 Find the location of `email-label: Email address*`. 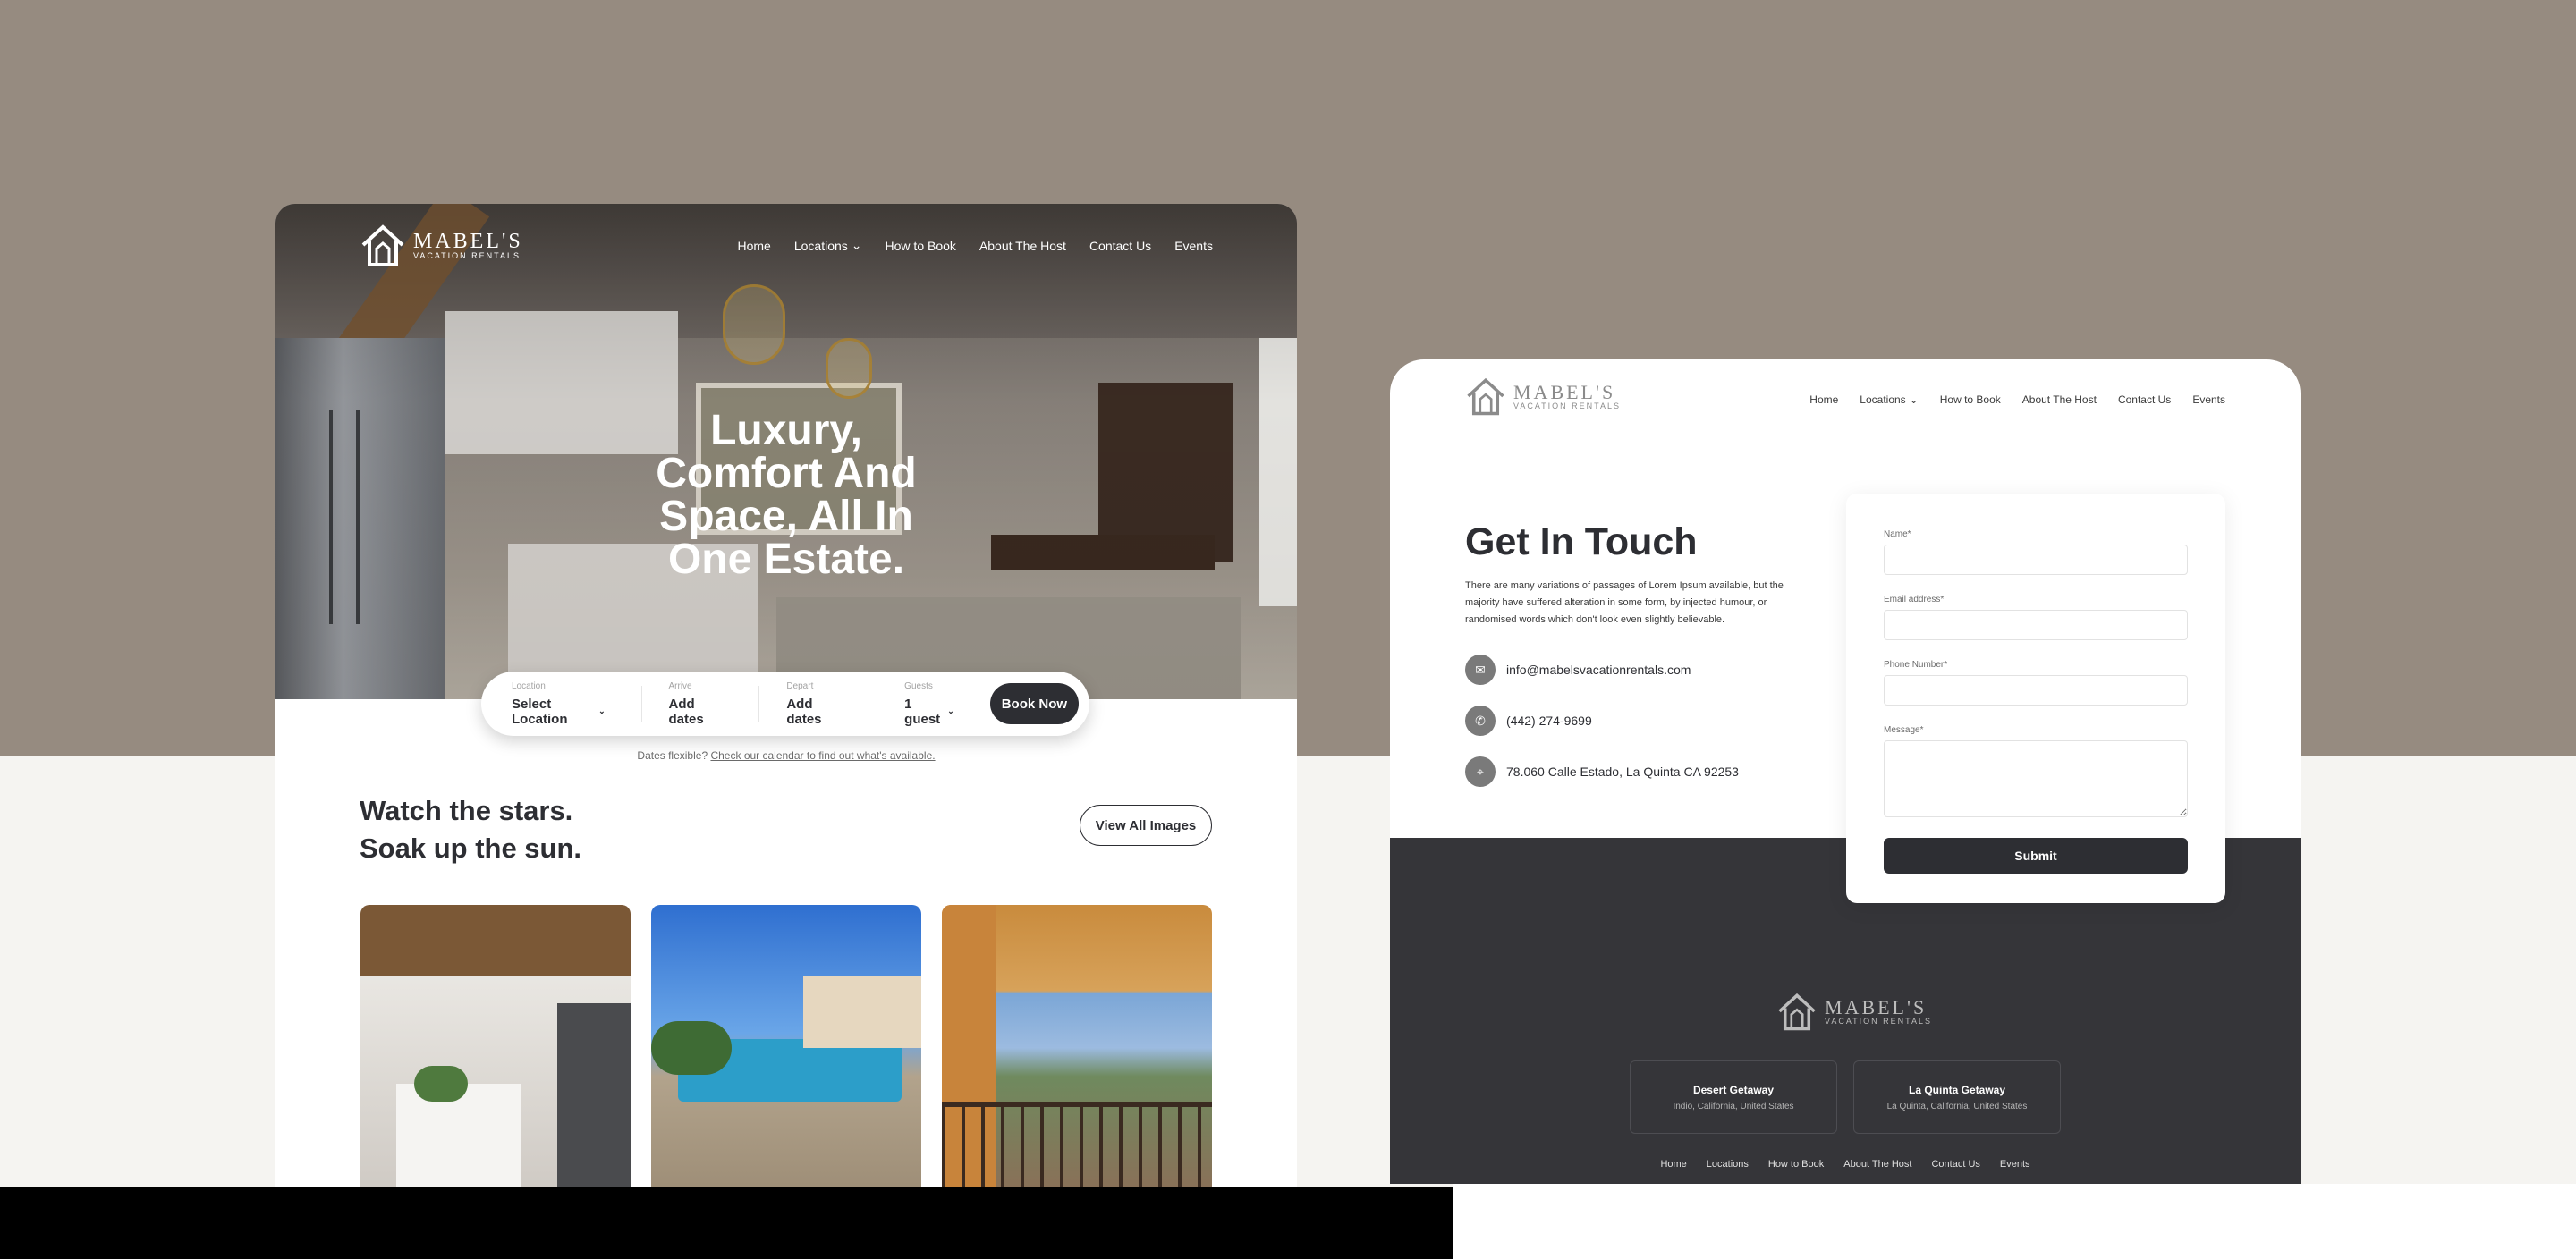

email-label: Email address* is located at coordinates (1914, 599).